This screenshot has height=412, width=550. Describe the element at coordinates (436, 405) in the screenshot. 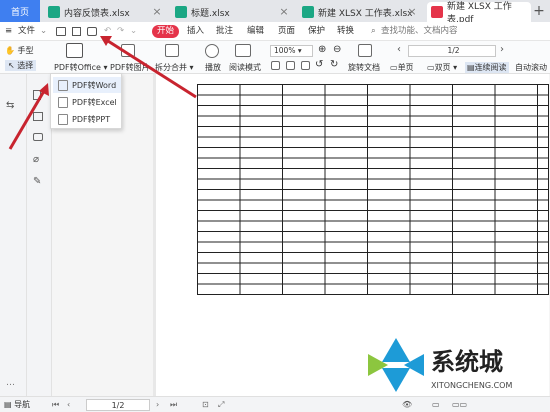

I see `single-view-icon: ▭` at that location.